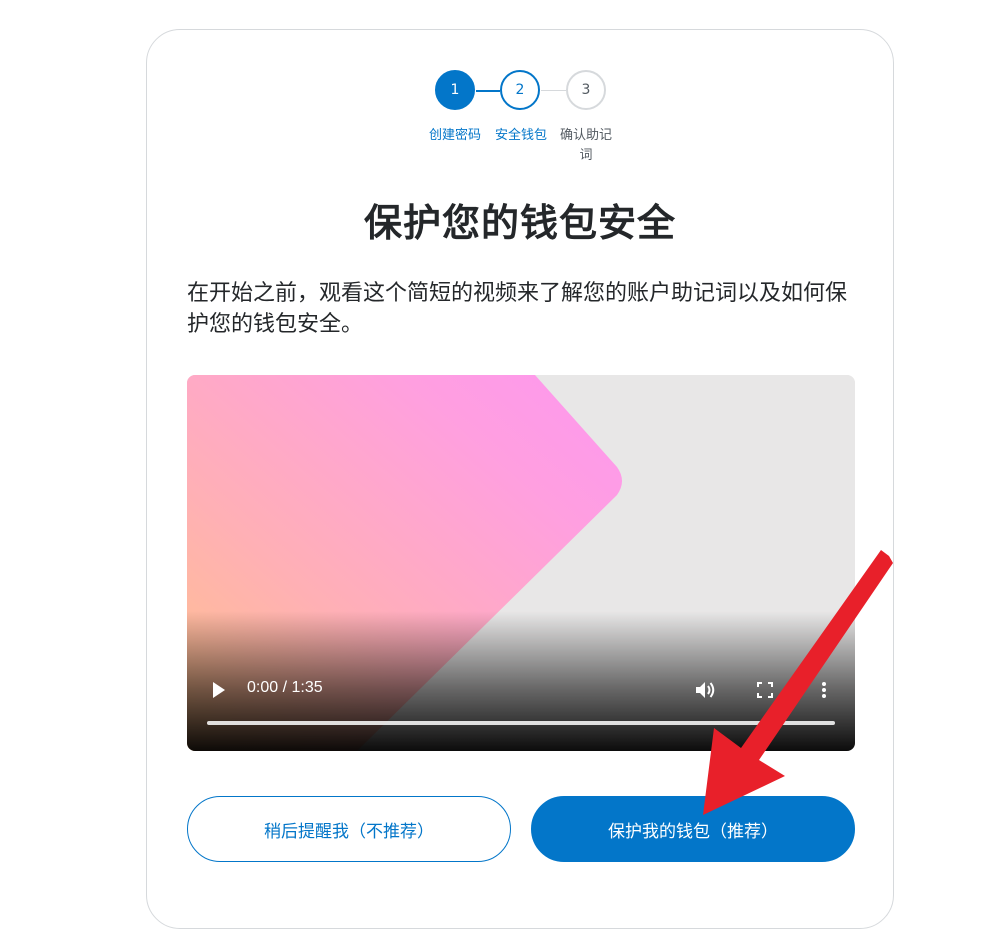  Describe the element at coordinates (454, 135) in the screenshot. I see `step-1-label: 创建密码` at that location.